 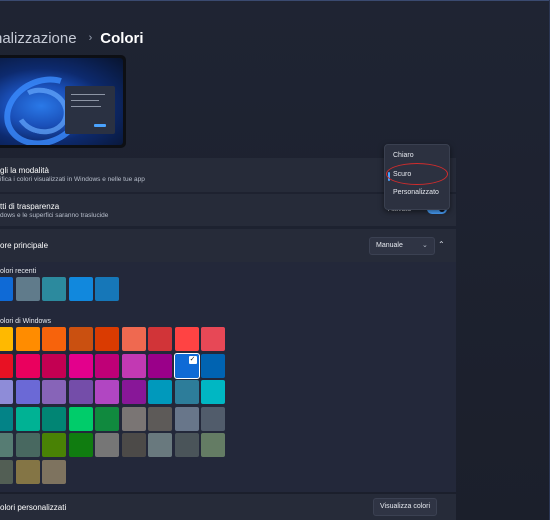 What do you see at coordinates (30, 206) in the screenshot?
I see `transparency-title: tti di trasparenza` at bounding box center [30, 206].